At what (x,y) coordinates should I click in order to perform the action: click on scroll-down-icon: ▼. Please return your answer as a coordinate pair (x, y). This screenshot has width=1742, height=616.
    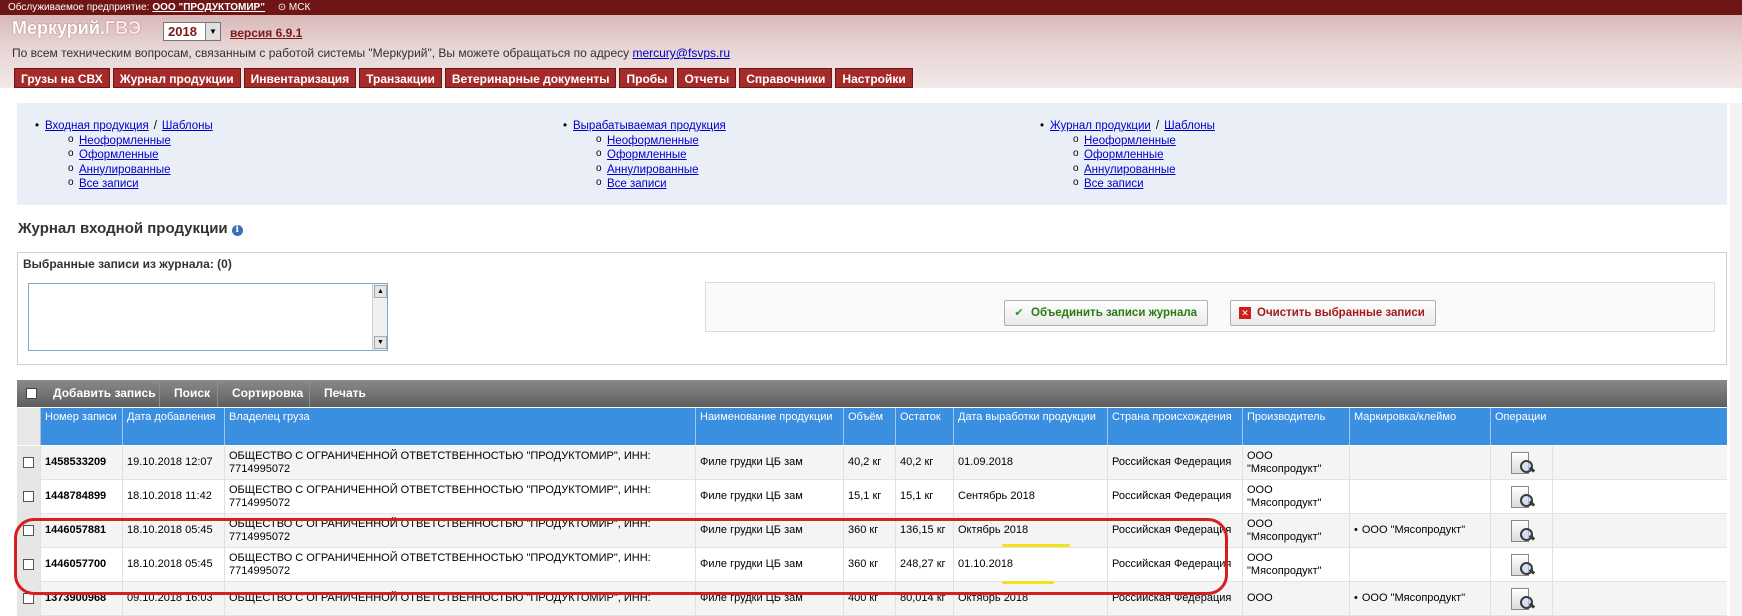
    Looking at the image, I should click on (380, 342).